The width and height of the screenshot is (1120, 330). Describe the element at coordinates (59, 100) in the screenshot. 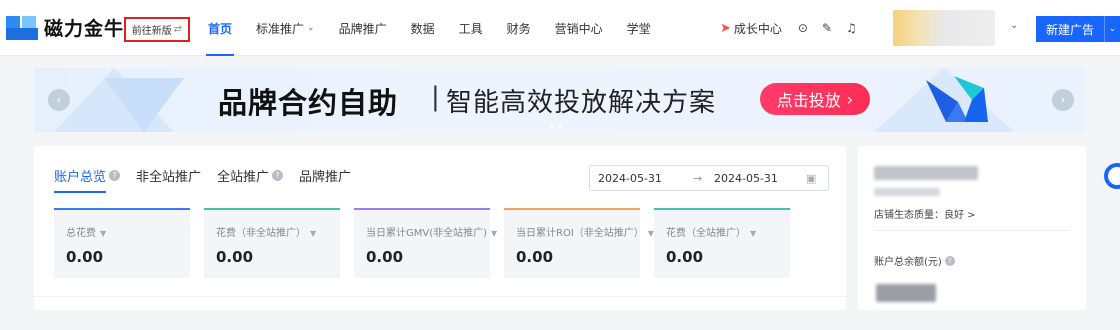

I see `chevron-left-icon: ‹` at that location.